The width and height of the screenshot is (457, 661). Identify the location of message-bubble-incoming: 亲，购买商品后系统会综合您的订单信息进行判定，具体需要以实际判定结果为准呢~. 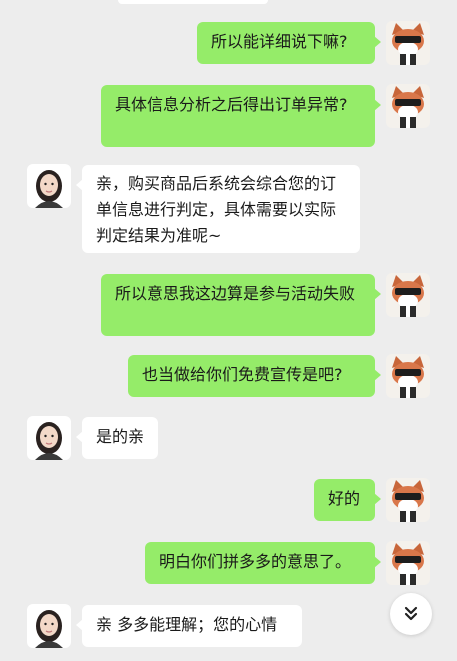
(218, 209).